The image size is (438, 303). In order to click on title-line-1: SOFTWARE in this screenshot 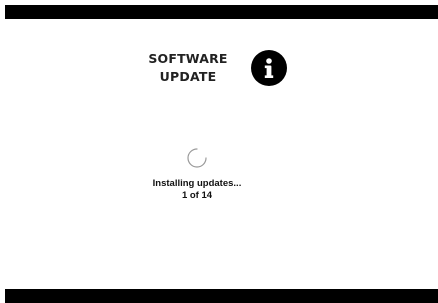, I will do `click(188, 58)`.